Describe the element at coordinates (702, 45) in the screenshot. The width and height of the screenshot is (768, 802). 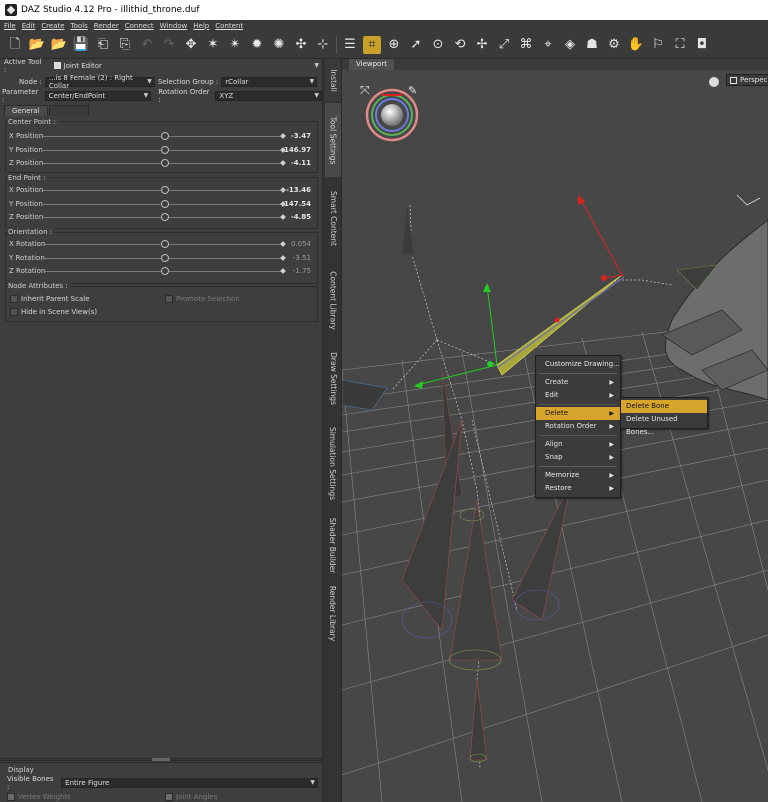
I see `render-camera-icon: ◘` at that location.